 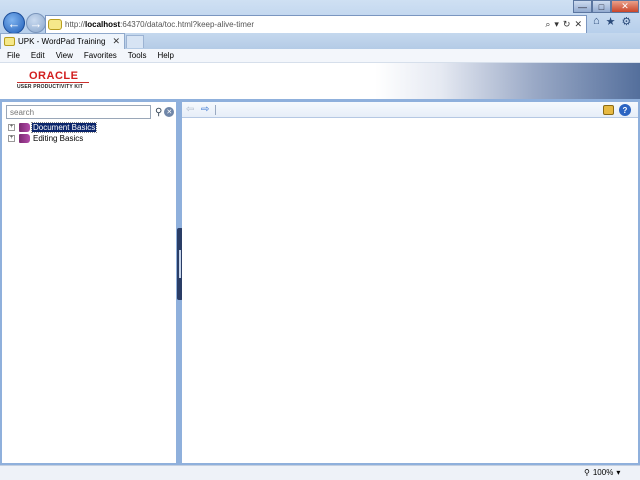 I want to click on tree-item-document-basics: + Document Basics, so click(x=53, y=127).